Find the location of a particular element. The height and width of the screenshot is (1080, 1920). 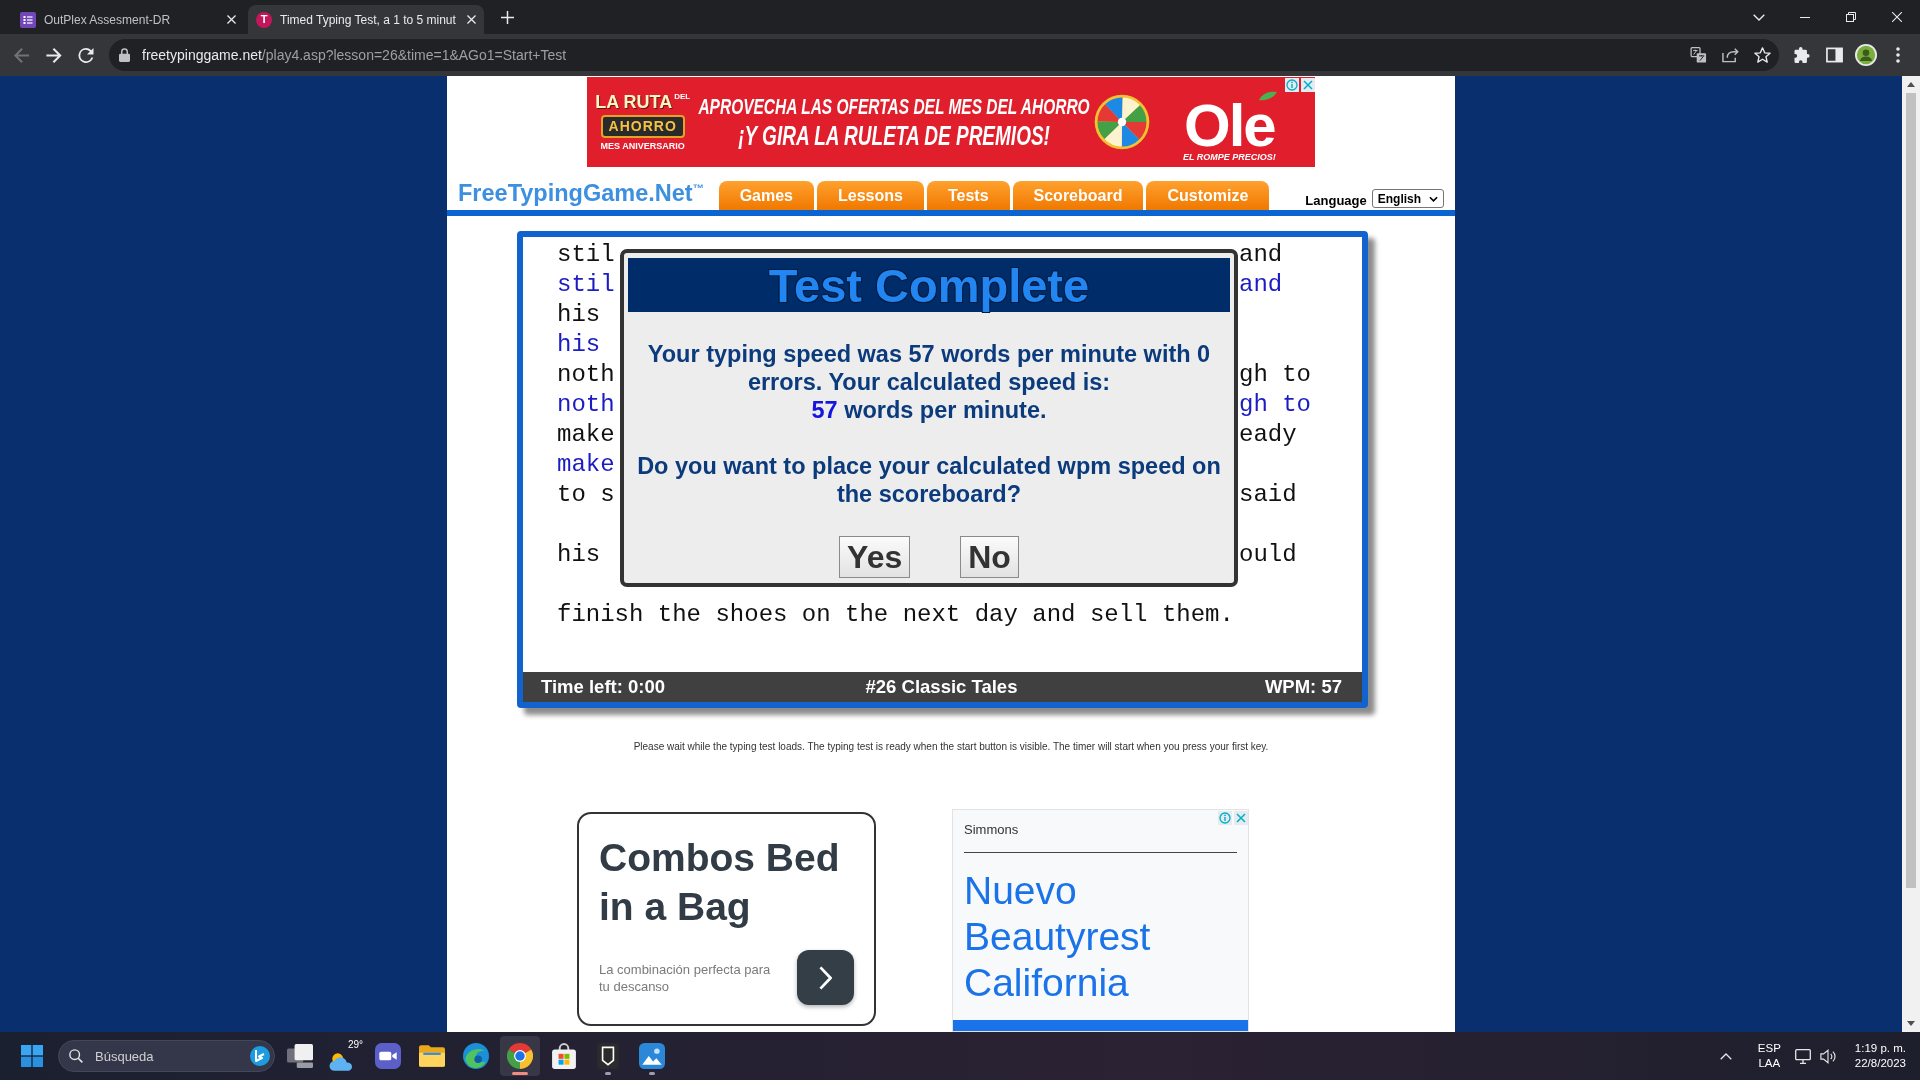

dialog-button: No is located at coordinates (989, 557).